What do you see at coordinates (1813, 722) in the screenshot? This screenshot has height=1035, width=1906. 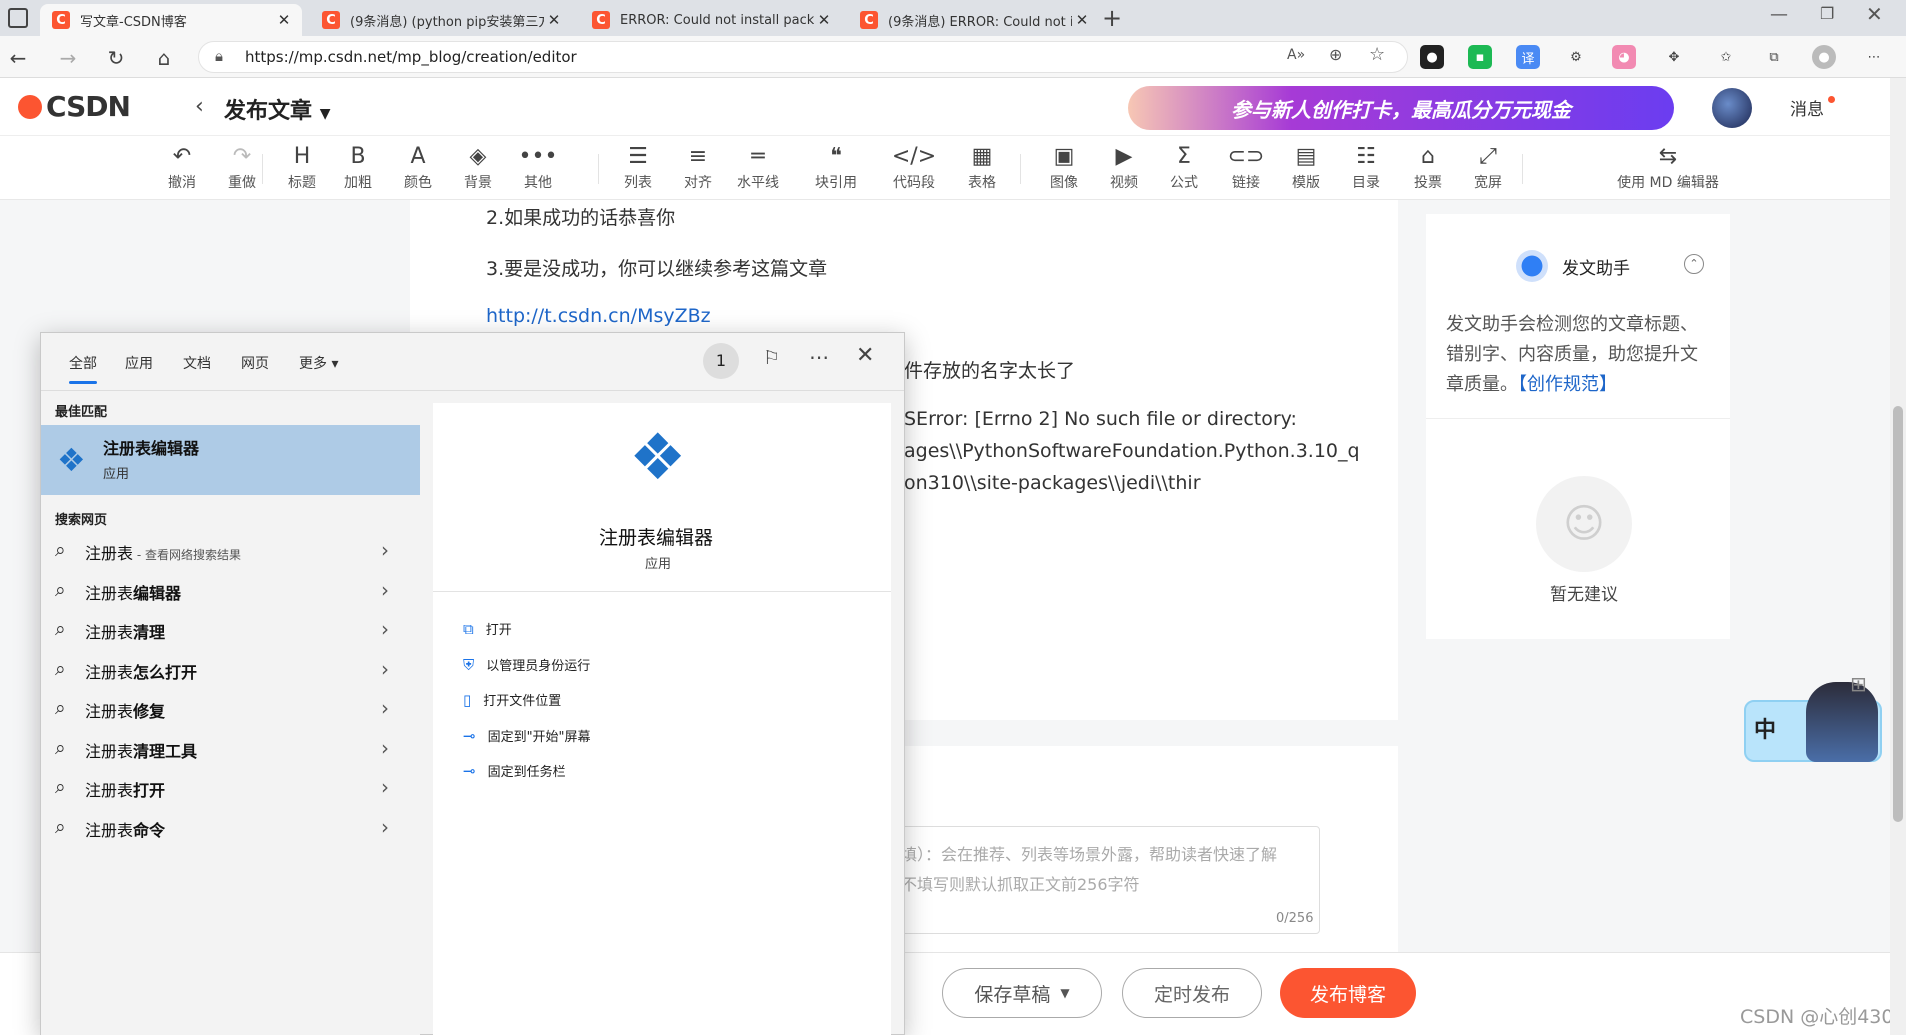 I see `ime-widget: 中` at bounding box center [1813, 722].